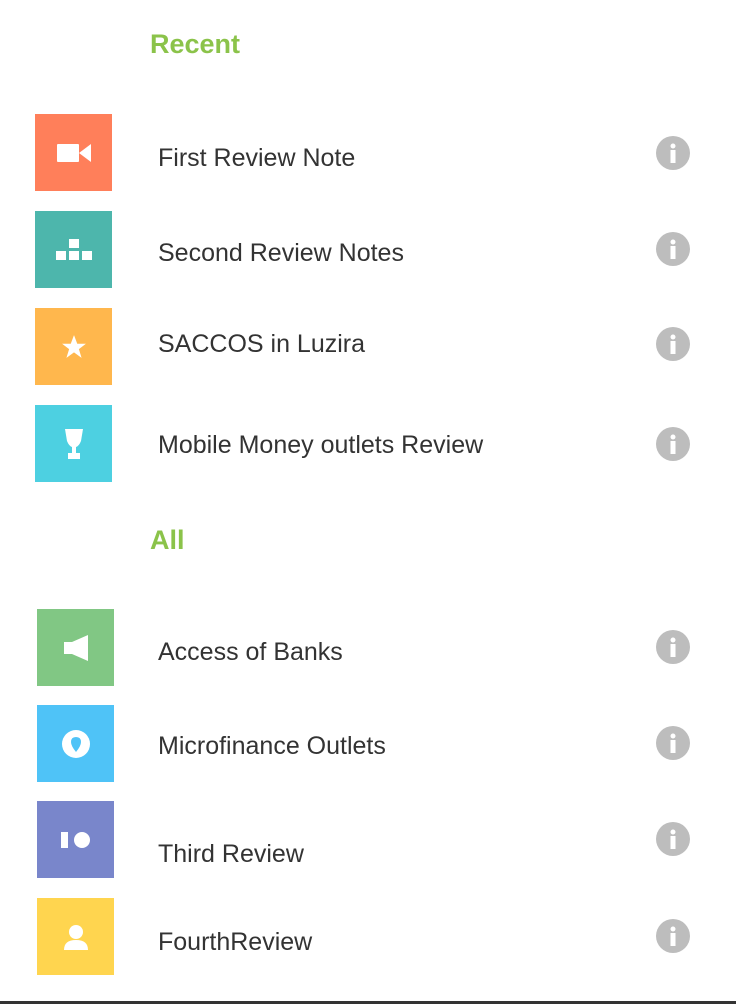  What do you see at coordinates (262, 344) in the screenshot?
I see `list-item-label: SACCOS in Luzira` at bounding box center [262, 344].